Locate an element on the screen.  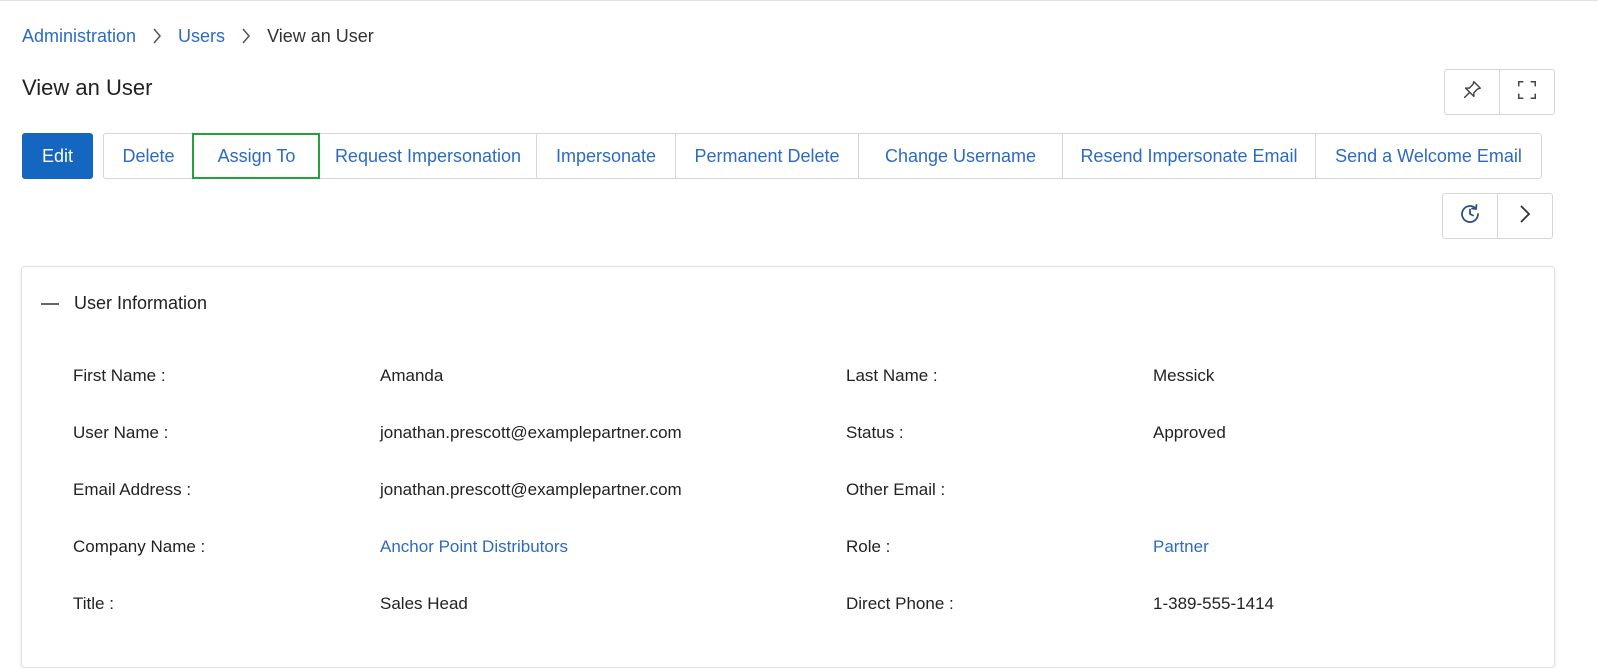
status-value: Approved is located at coordinates (1189, 432).